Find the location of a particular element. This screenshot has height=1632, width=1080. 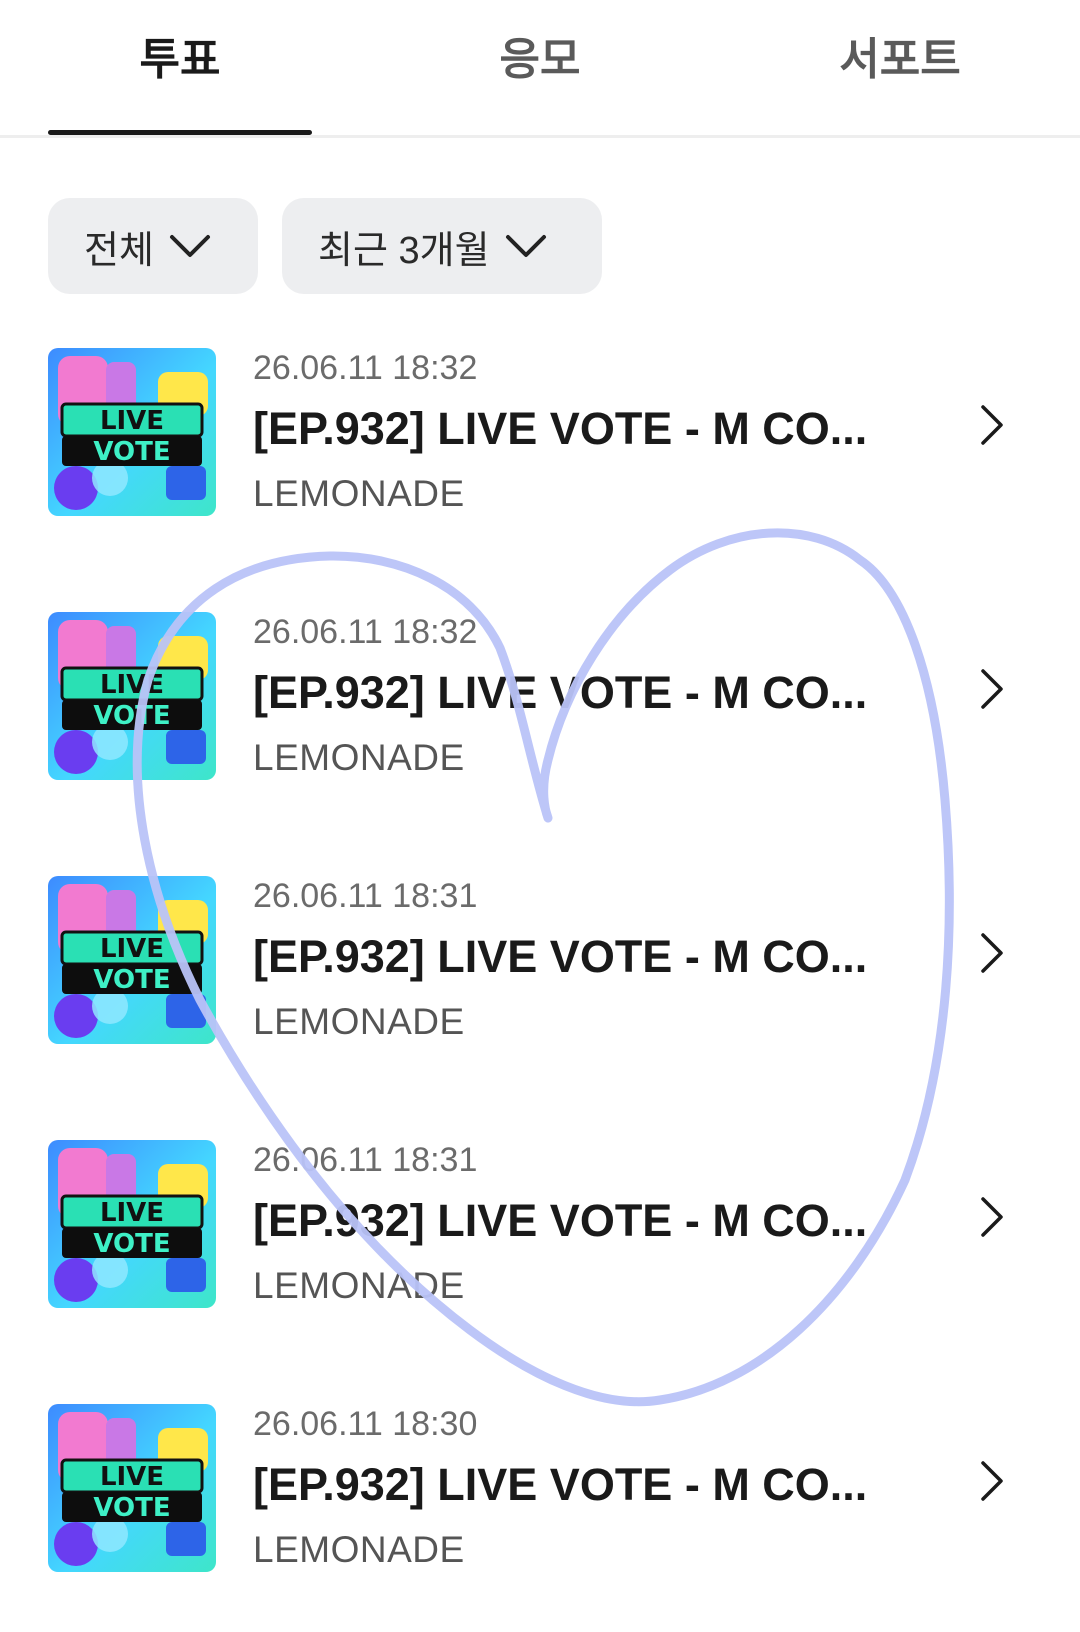

tab-bar: 투표 응모 서포트 is located at coordinates (540, 69).